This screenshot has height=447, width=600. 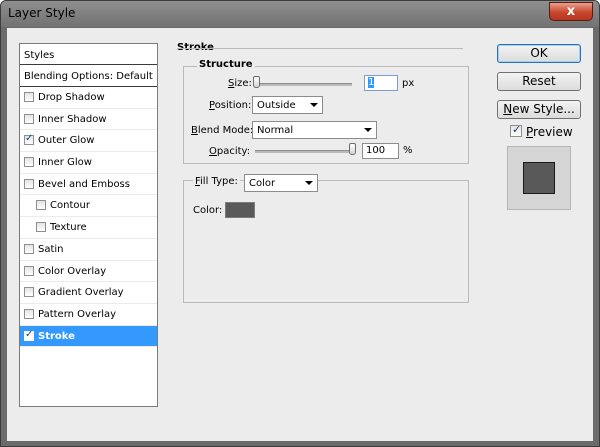 I want to click on style-item-label: Texture, so click(x=68, y=228).